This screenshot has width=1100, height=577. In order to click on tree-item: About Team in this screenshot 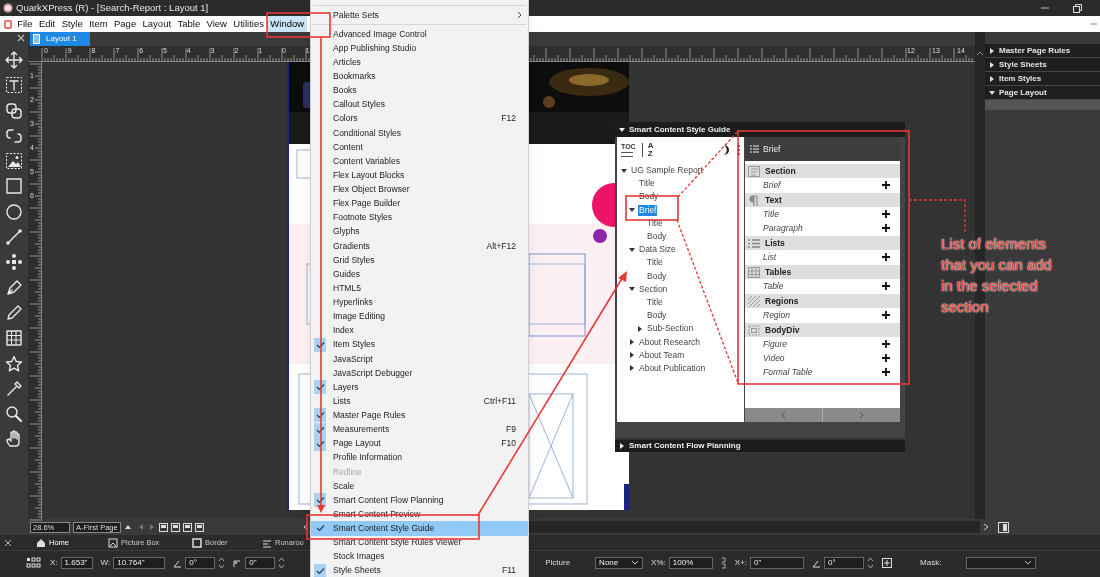, I will do `click(662, 355)`.